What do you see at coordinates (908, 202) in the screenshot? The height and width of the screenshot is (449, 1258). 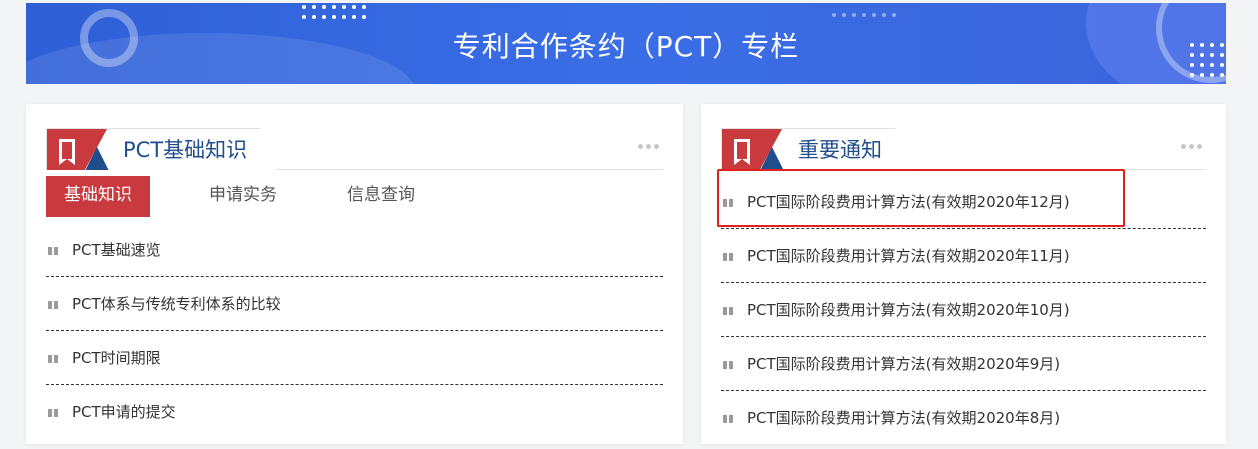 I see `list-item-label: PCT国际阶段费用计算方法(有效期2020年12月)` at bounding box center [908, 202].